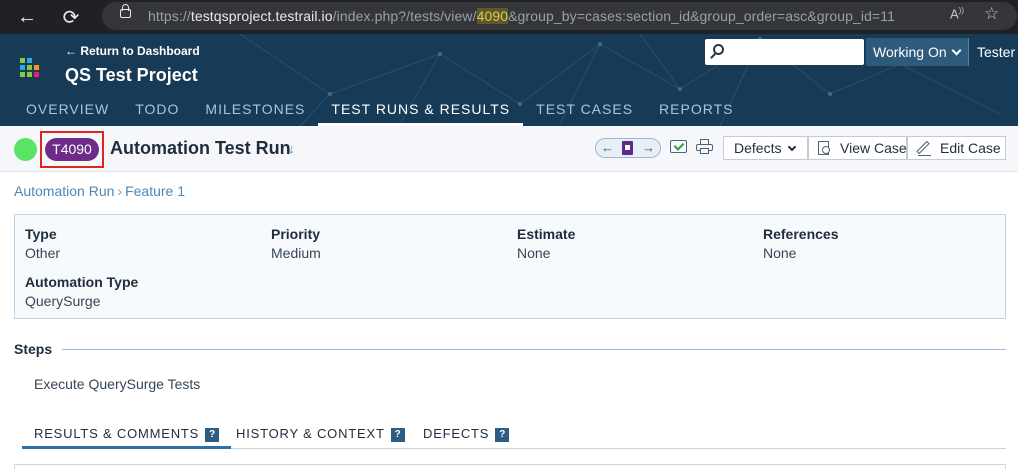 Image resolution: width=1018 pixels, height=469 pixels. I want to click on pencil-icon, so click(923, 147).